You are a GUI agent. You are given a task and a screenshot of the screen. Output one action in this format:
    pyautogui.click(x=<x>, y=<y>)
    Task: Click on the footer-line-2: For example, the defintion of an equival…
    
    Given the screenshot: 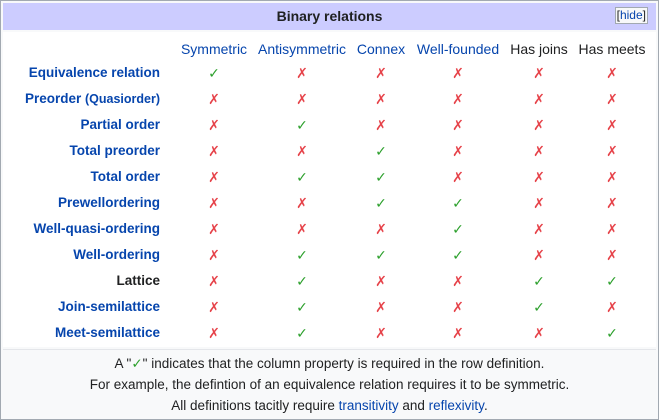 What is the action you would take?
    pyautogui.click(x=329, y=384)
    